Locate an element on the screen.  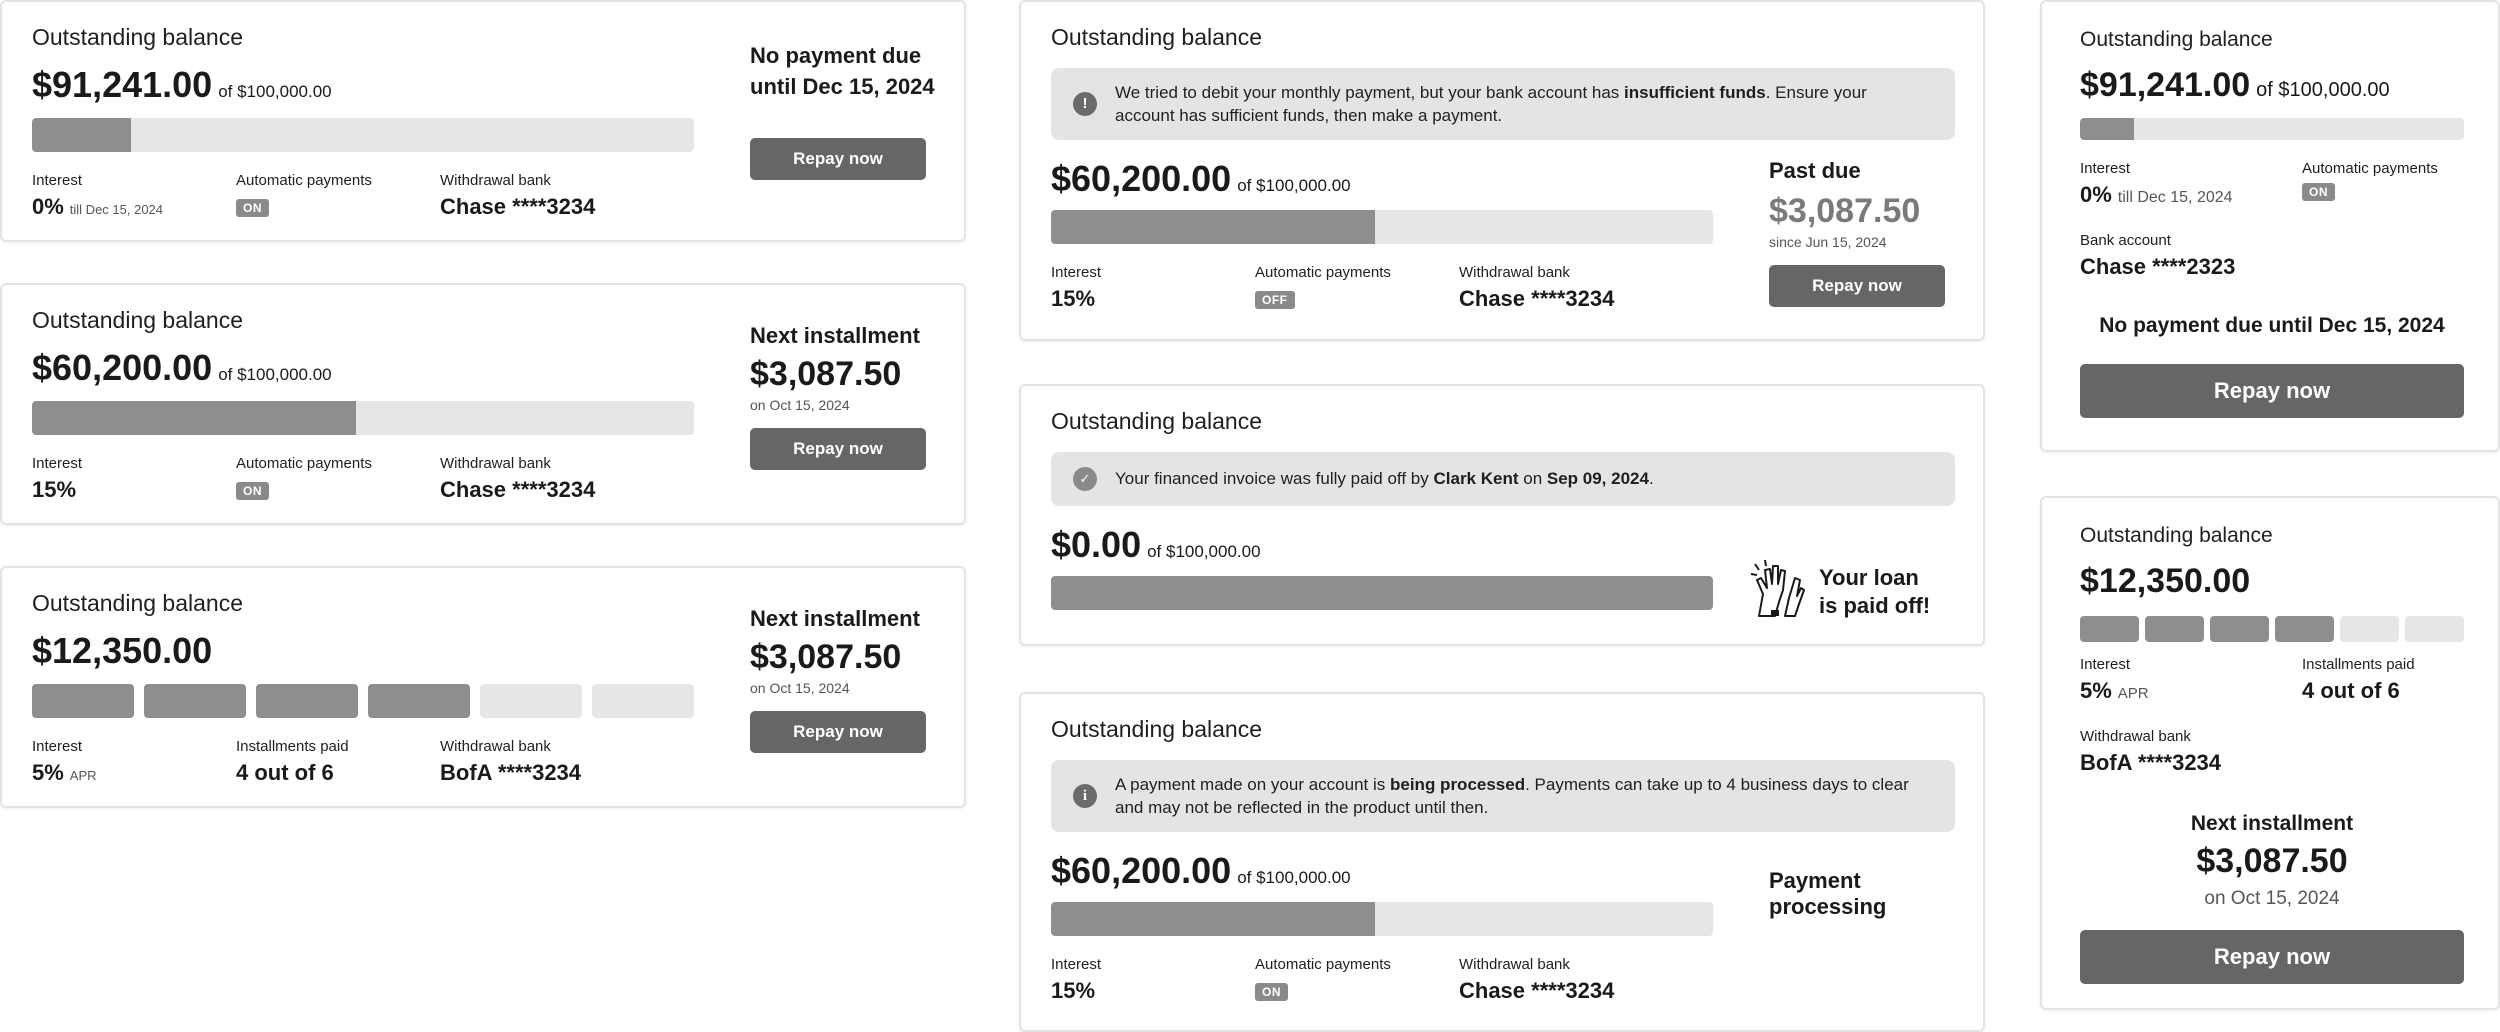
bank-value: Chase ****2323 is located at coordinates (2158, 266).